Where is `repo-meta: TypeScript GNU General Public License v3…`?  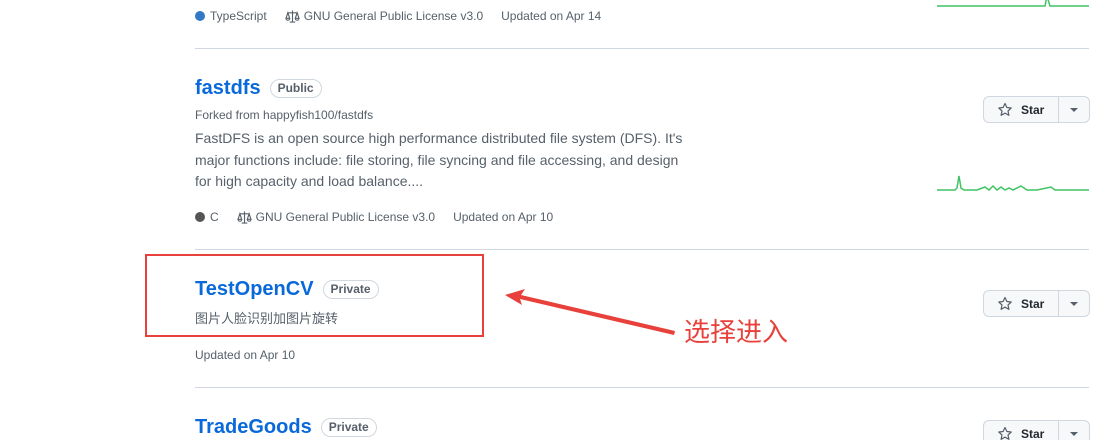 repo-meta: TypeScript GNU General Public License v3… is located at coordinates (407, 16).